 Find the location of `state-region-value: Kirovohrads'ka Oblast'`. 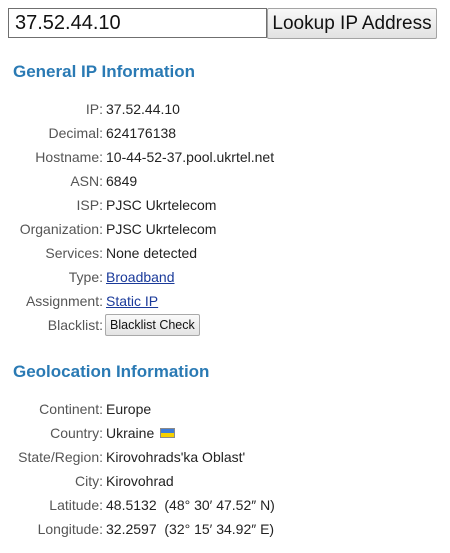

state-region-value: Kirovohrads'ka Oblast' is located at coordinates (176, 457).